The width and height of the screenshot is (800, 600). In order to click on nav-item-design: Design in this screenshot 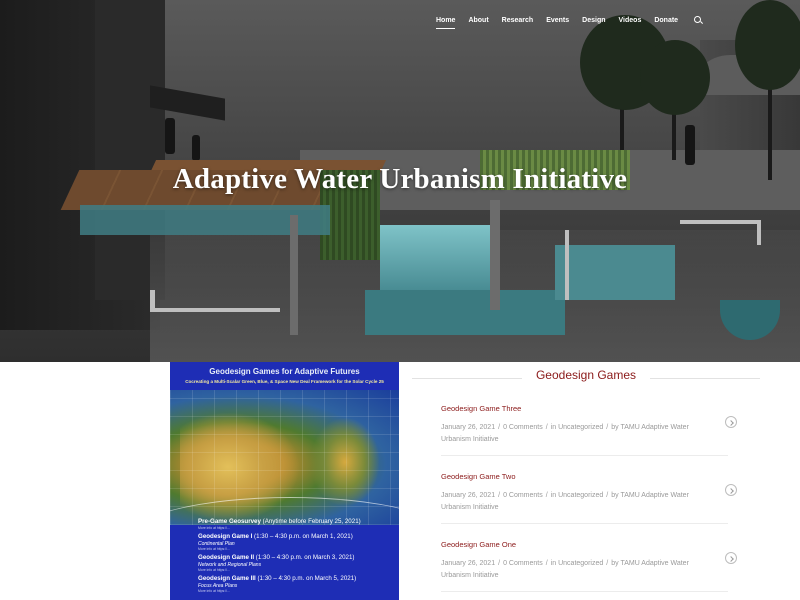, I will do `click(593, 20)`.